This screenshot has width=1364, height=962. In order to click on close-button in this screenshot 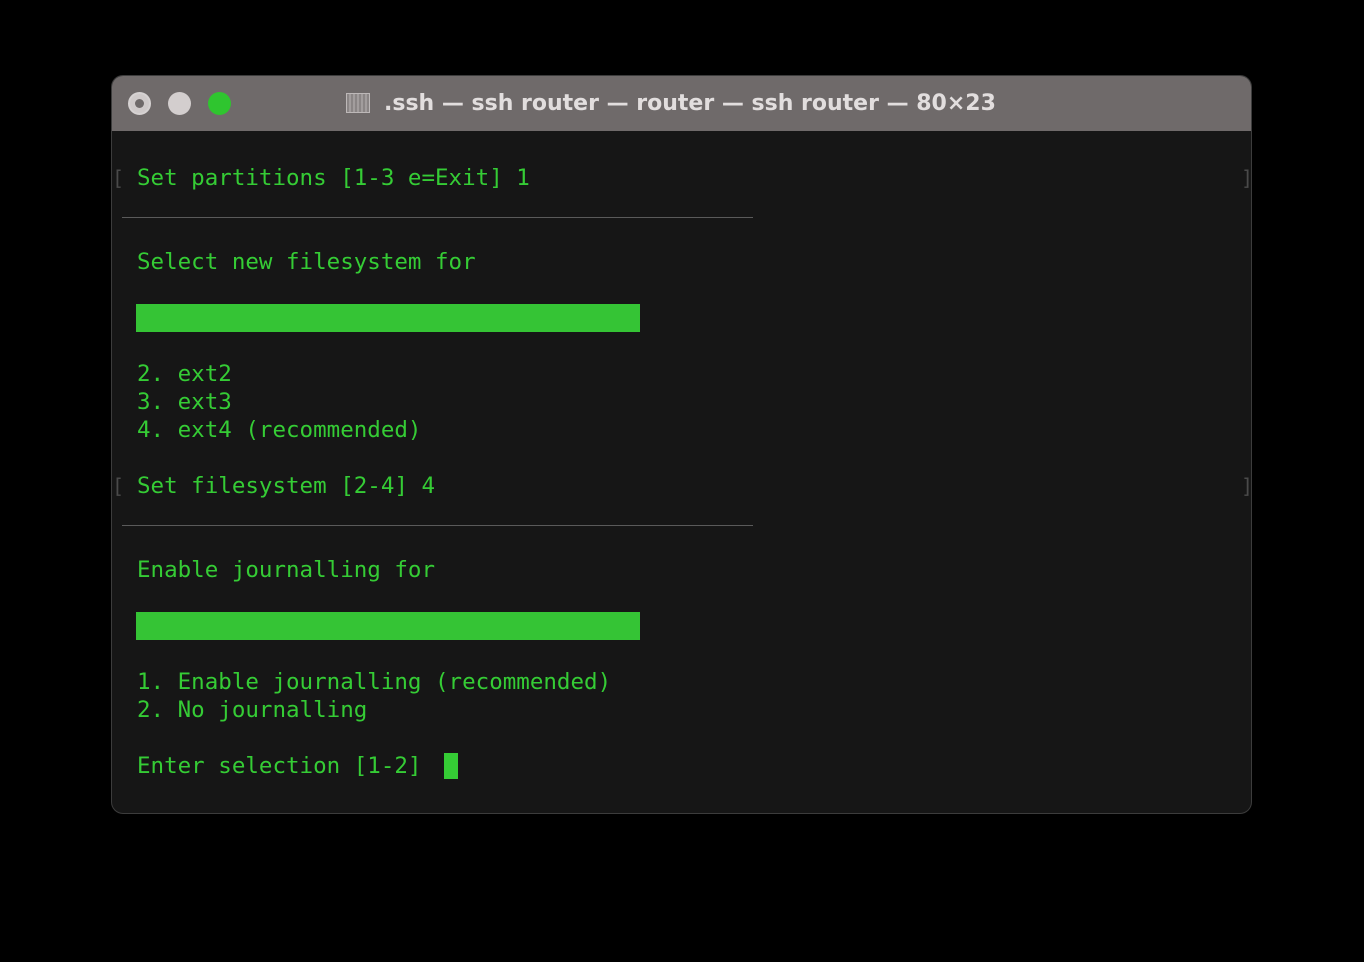, I will do `click(139, 103)`.